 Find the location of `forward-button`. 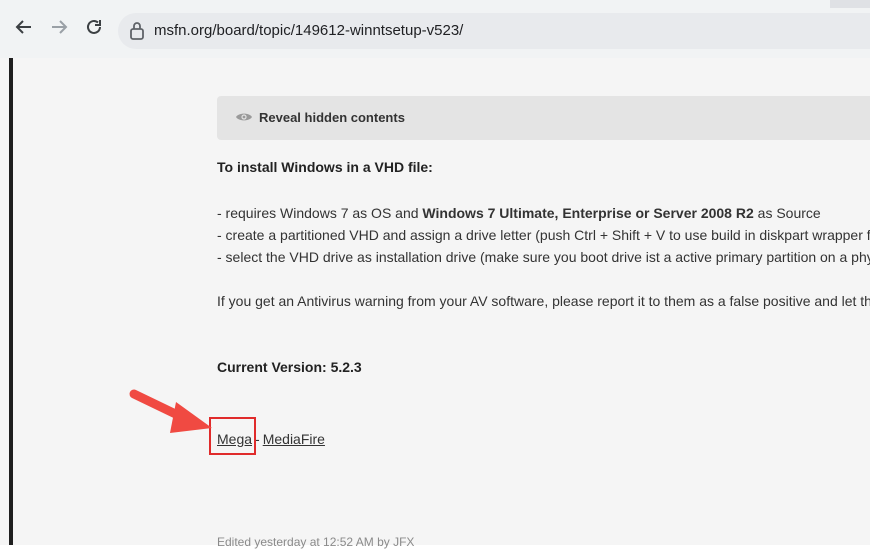

forward-button is located at coordinates (59, 27).